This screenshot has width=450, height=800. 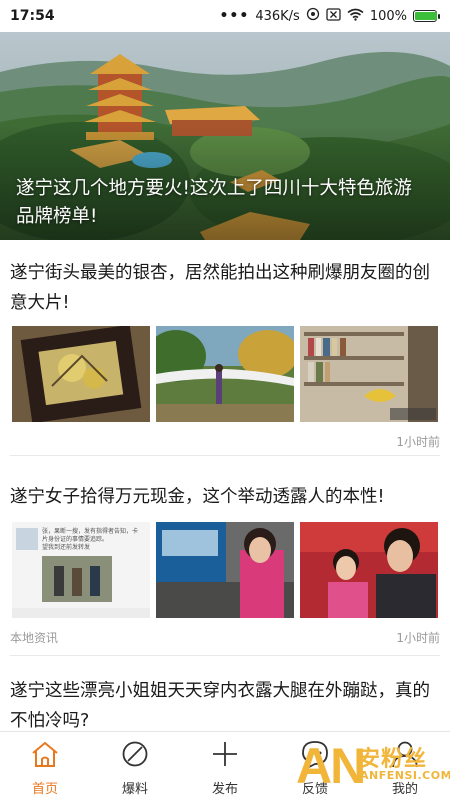 I want to click on status-bar: 17:54 ••• 436K/s 100%, so click(x=225, y=16).